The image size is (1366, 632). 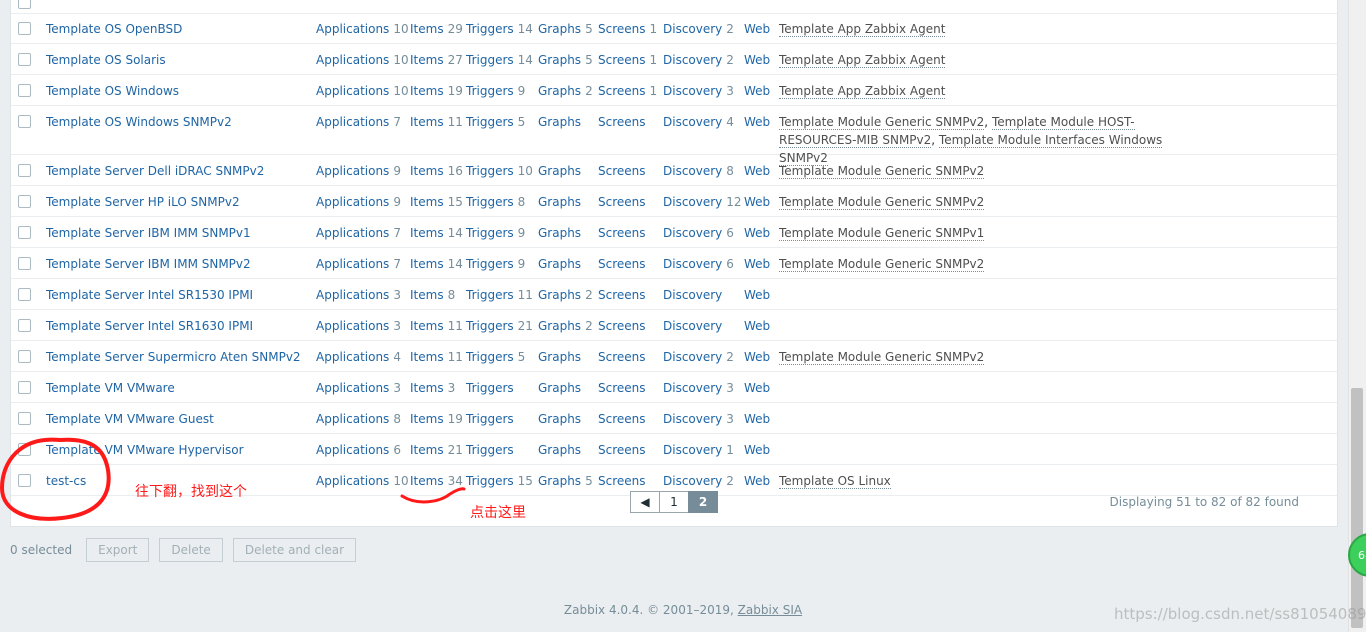 I want to click on footer-zabbix-sia-link: Zabbix SIA, so click(x=770, y=610).